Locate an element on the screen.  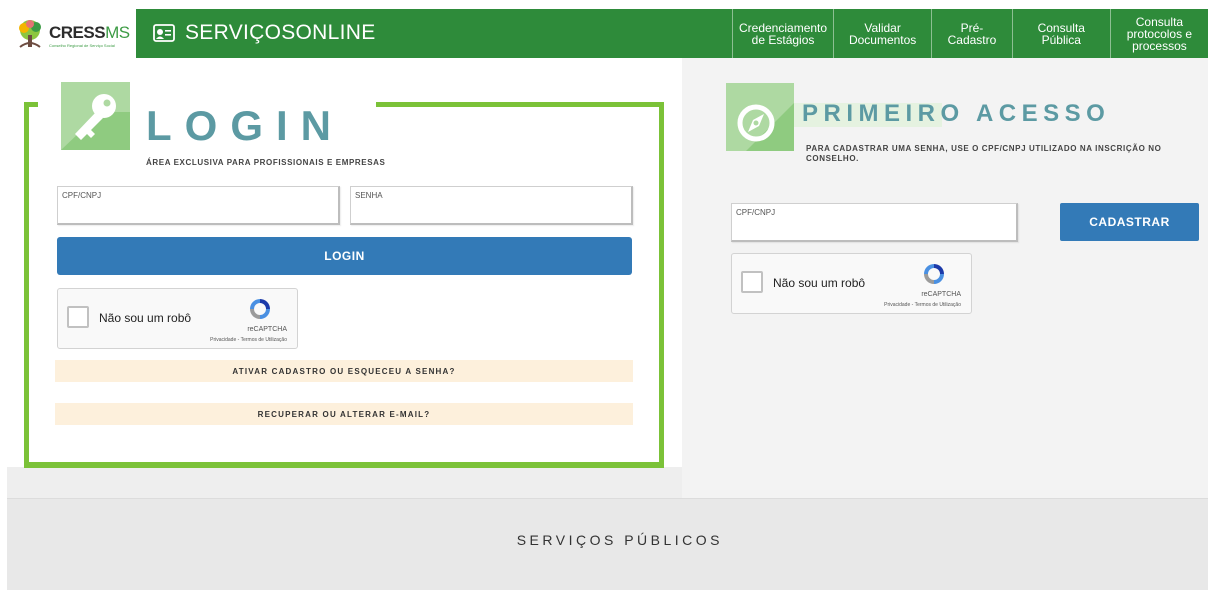
senha-label: SENHA is located at coordinates (369, 195).